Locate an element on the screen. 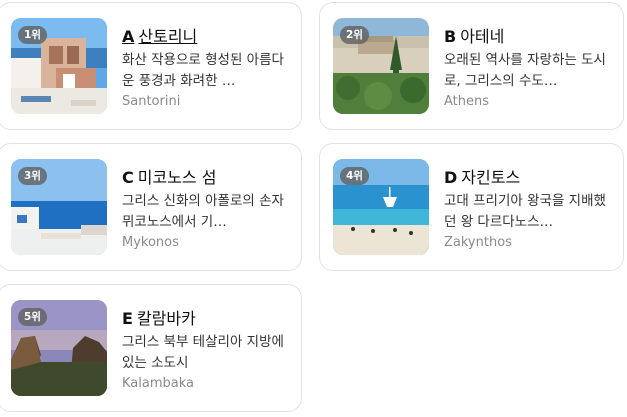  place-name: 산토리니 is located at coordinates (168, 36).